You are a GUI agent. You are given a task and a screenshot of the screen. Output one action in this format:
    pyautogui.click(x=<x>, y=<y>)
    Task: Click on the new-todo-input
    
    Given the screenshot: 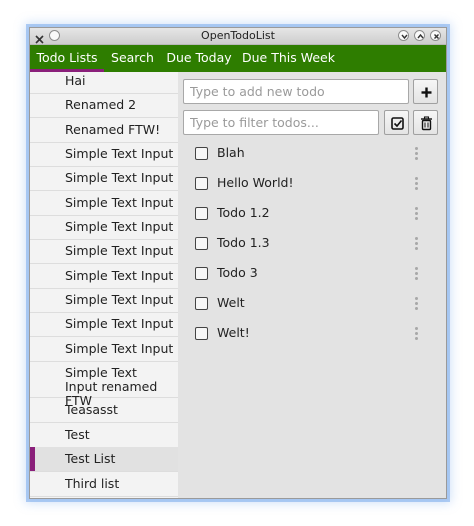 What is the action you would take?
    pyautogui.click(x=296, y=91)
    